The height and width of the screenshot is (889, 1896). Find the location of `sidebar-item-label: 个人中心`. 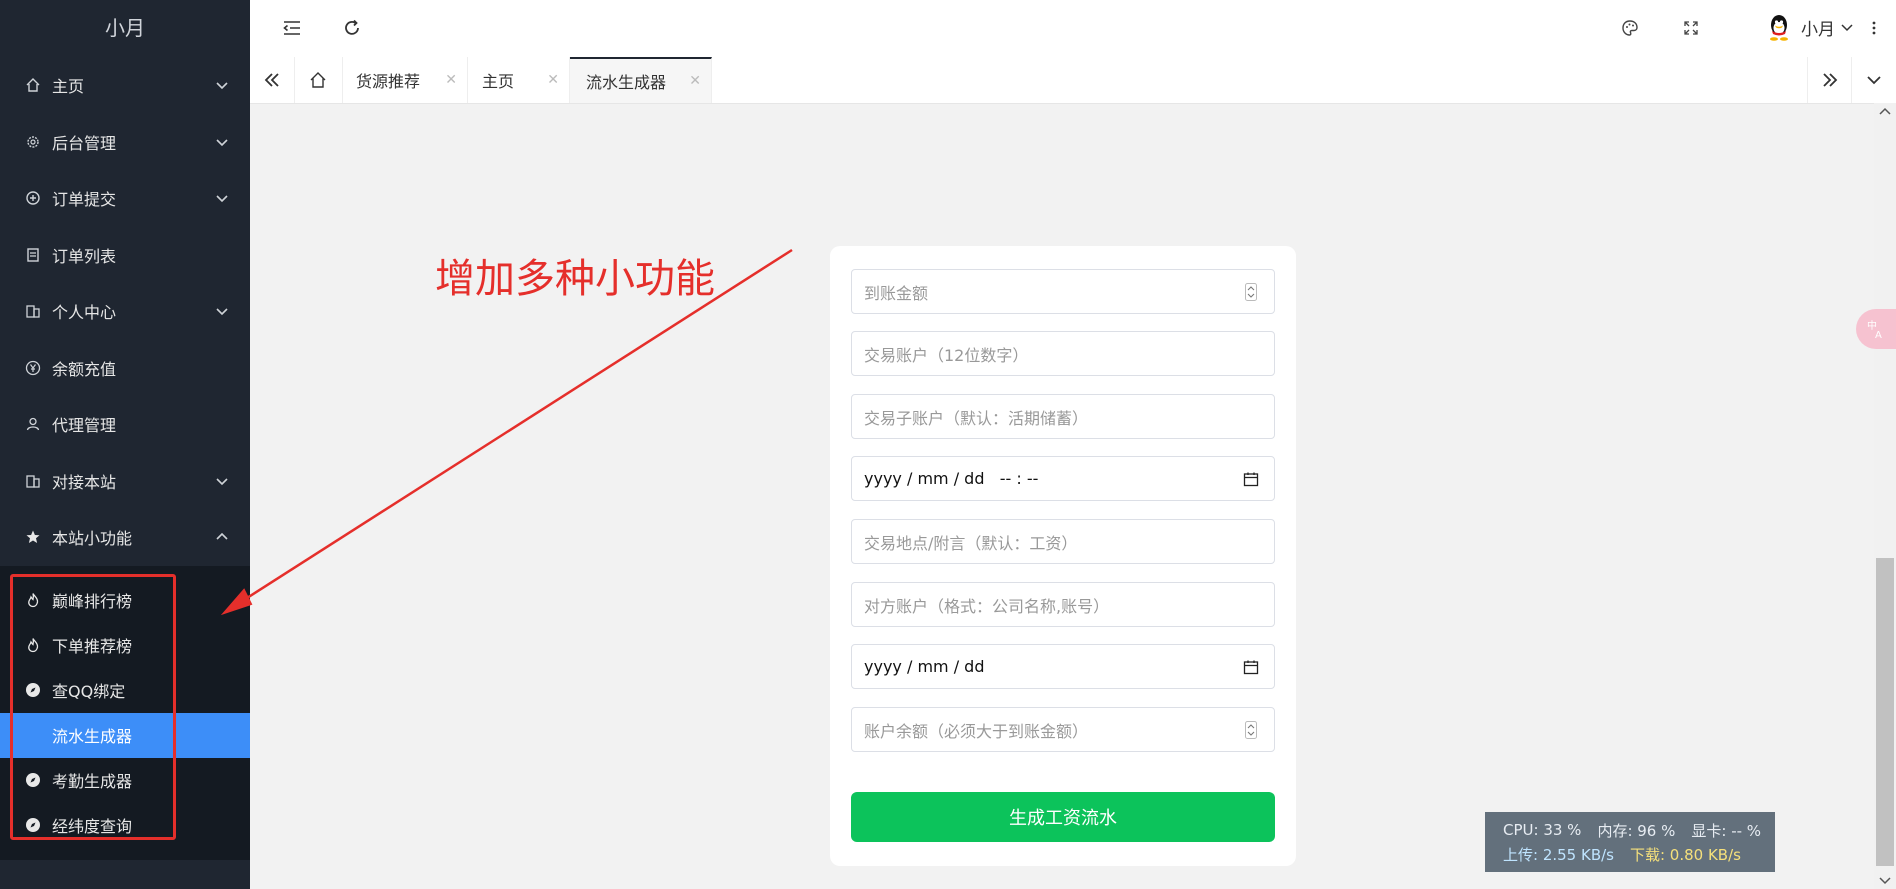

sidebar-item-label: 个人中心 is located at coordinates (84, 313).